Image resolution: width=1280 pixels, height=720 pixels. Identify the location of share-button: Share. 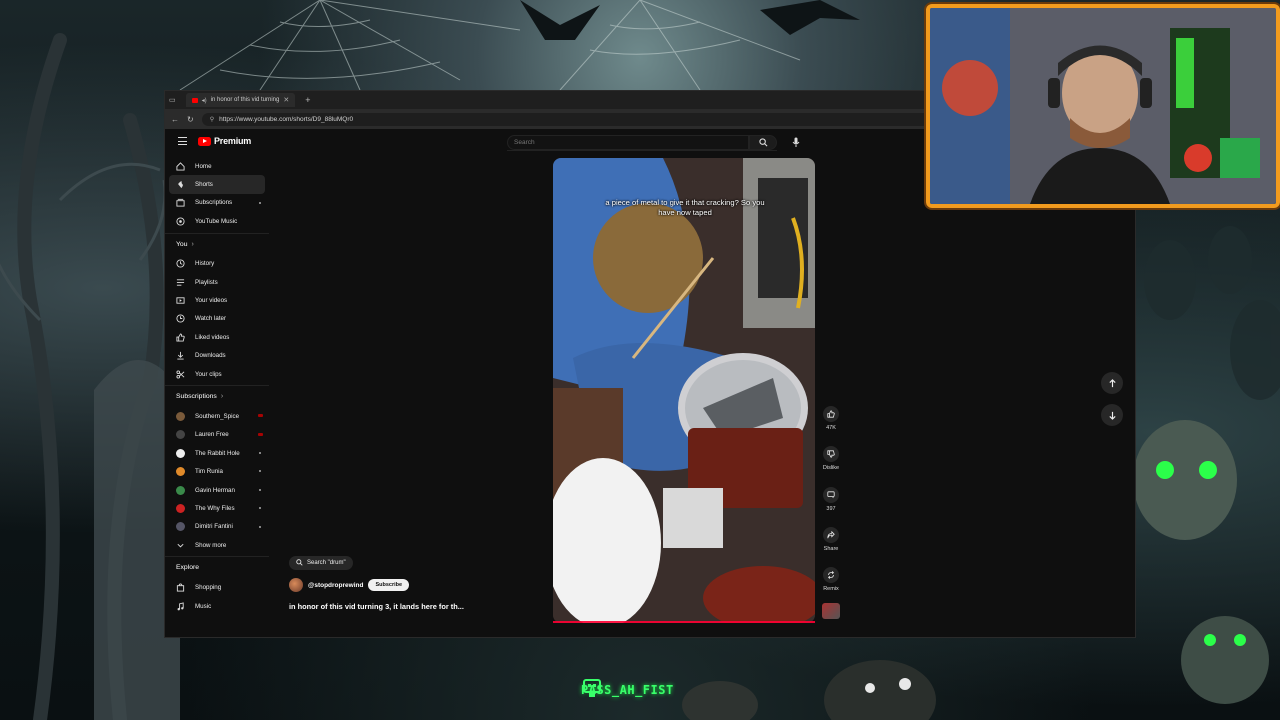
(831, 539).